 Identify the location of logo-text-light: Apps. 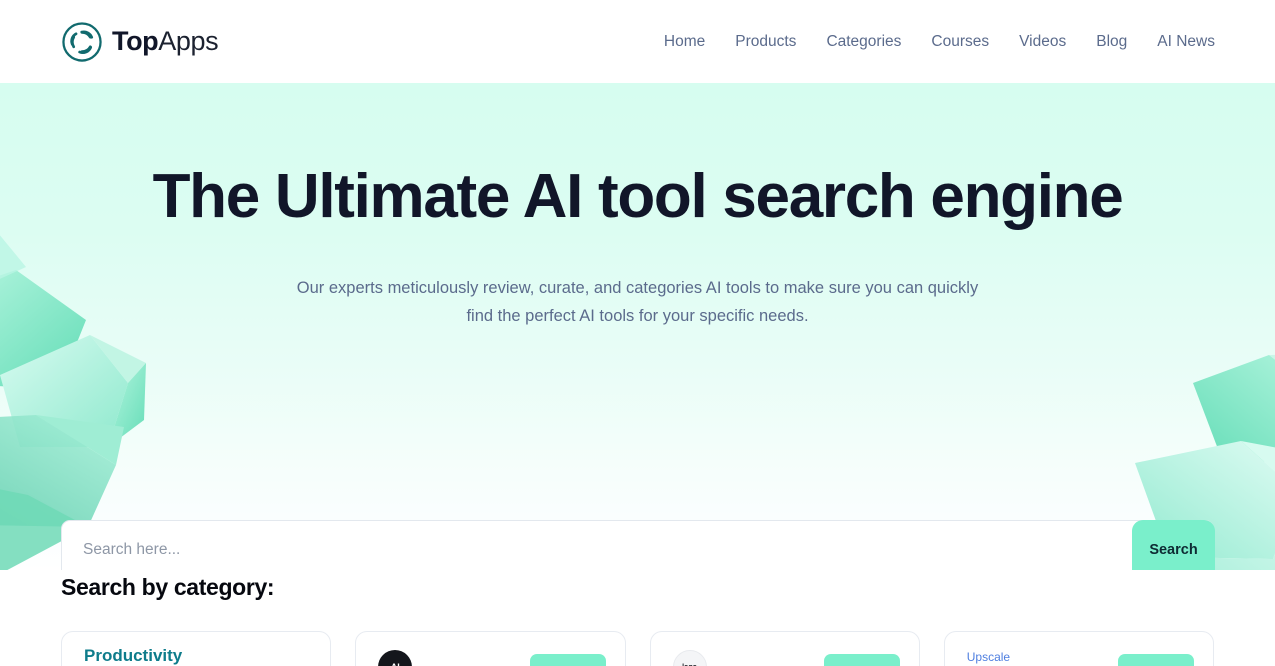
(188, 41).